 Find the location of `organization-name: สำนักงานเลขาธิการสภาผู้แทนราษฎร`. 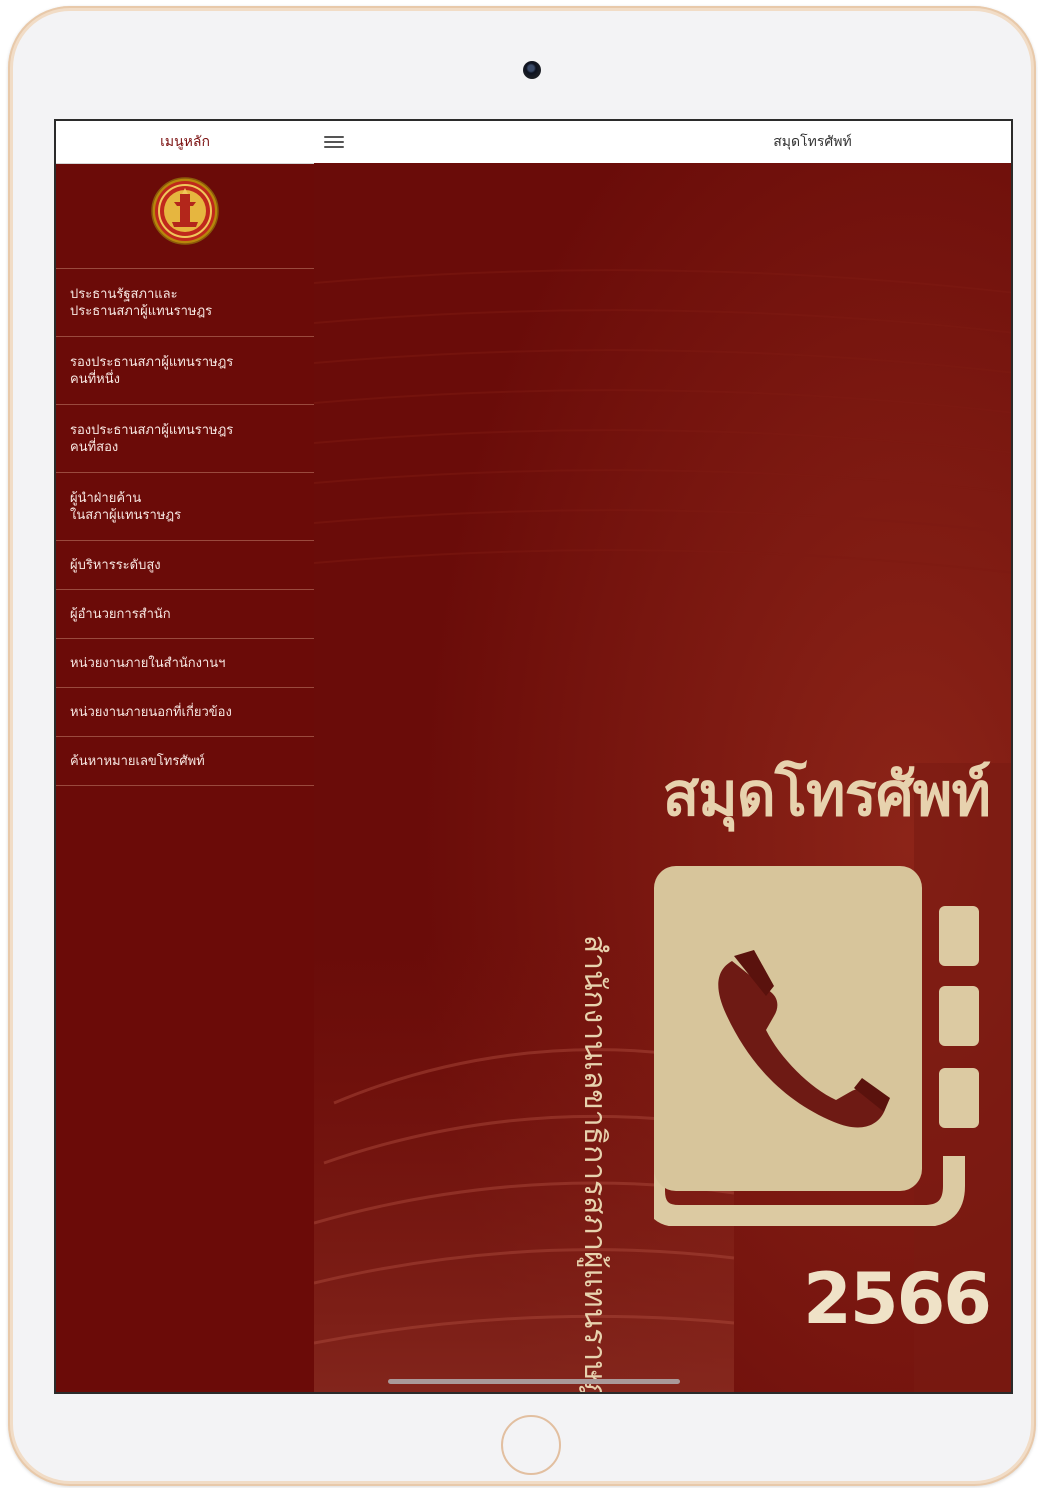

organization-name: สำนักงานเลขาธิการสภาผู้แทนราษฎร is located at coordinates (594, 1163).